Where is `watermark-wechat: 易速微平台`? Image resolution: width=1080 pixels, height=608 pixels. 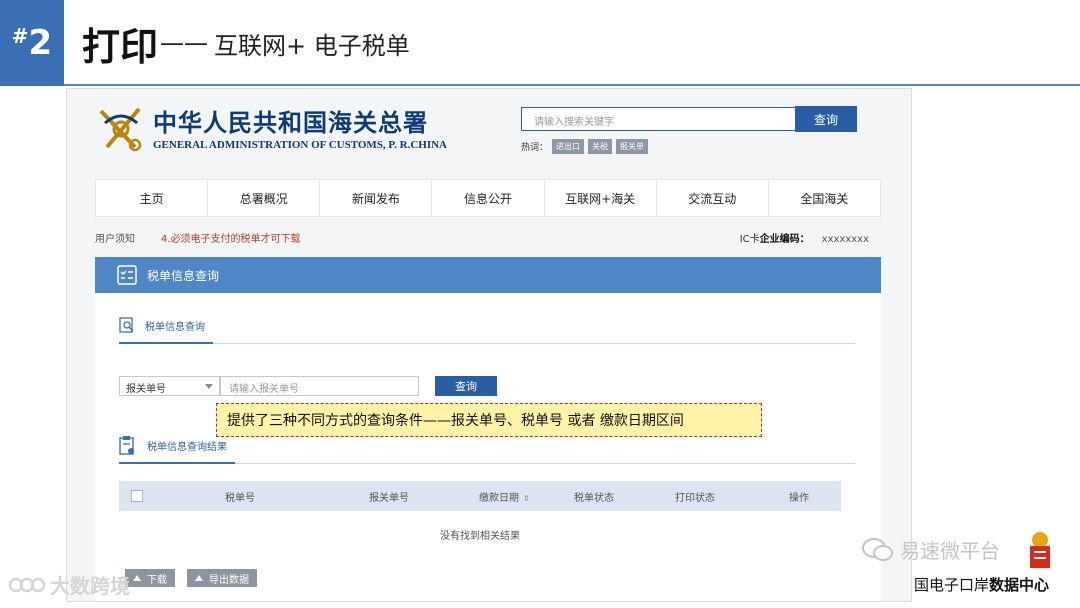
watermark-wechat: 易速微平台 is located at coordinates (931, 549).